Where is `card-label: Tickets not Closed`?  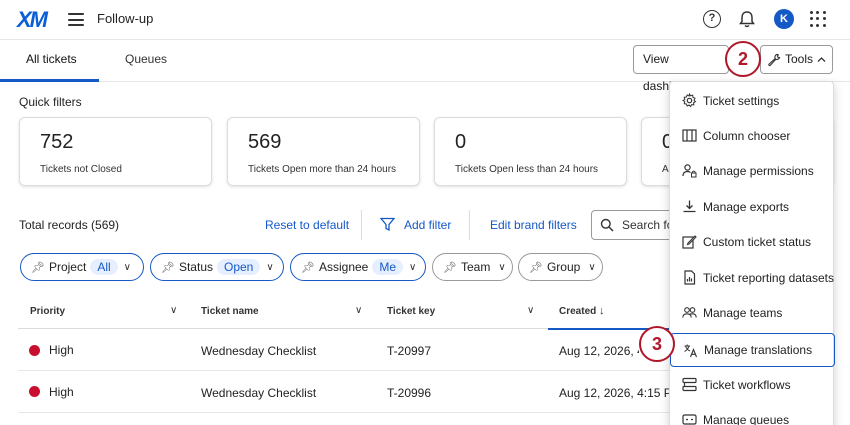 card-label: Tickets not Closed is located at coordinates (81, 169).